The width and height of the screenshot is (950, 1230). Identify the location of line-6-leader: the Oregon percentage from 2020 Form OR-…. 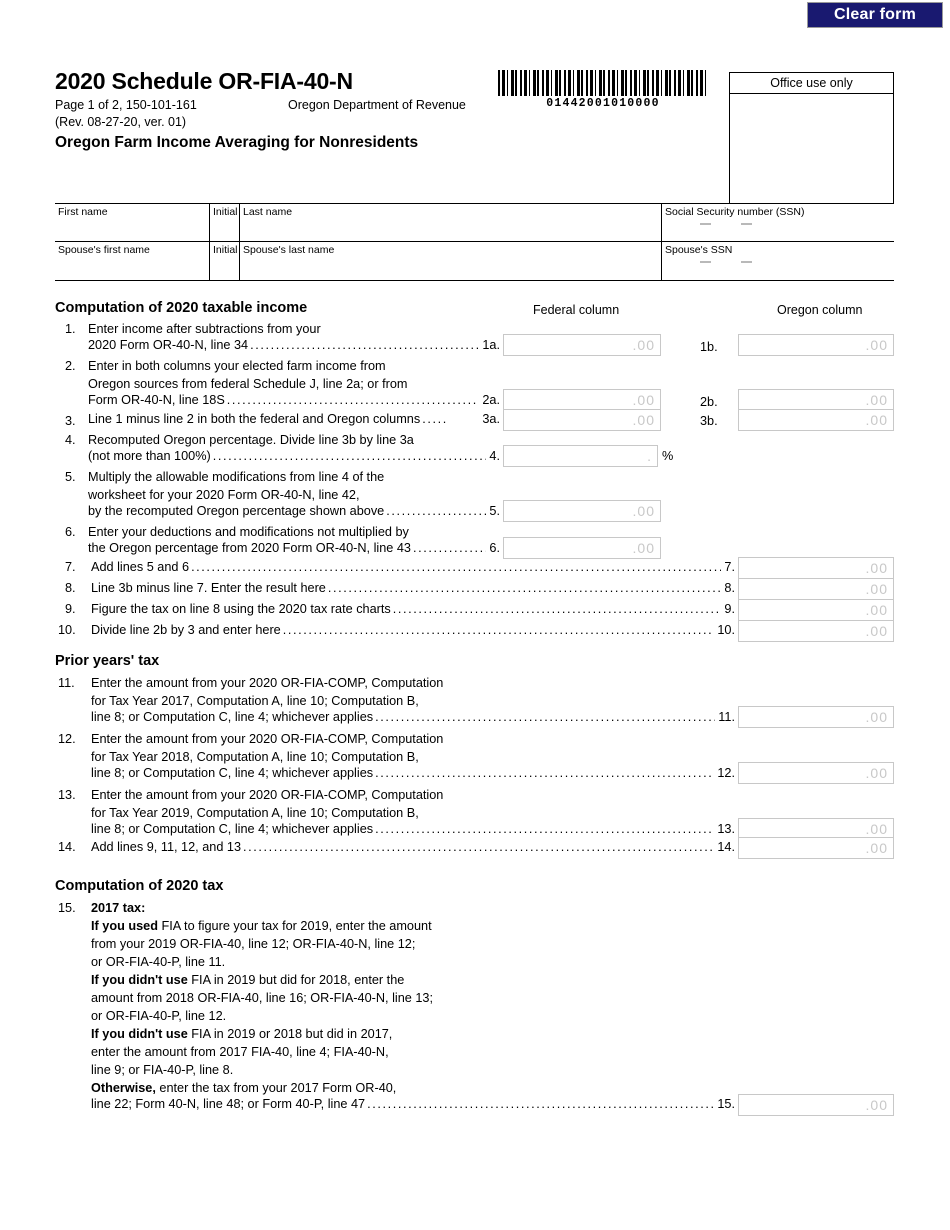
(294, 548).